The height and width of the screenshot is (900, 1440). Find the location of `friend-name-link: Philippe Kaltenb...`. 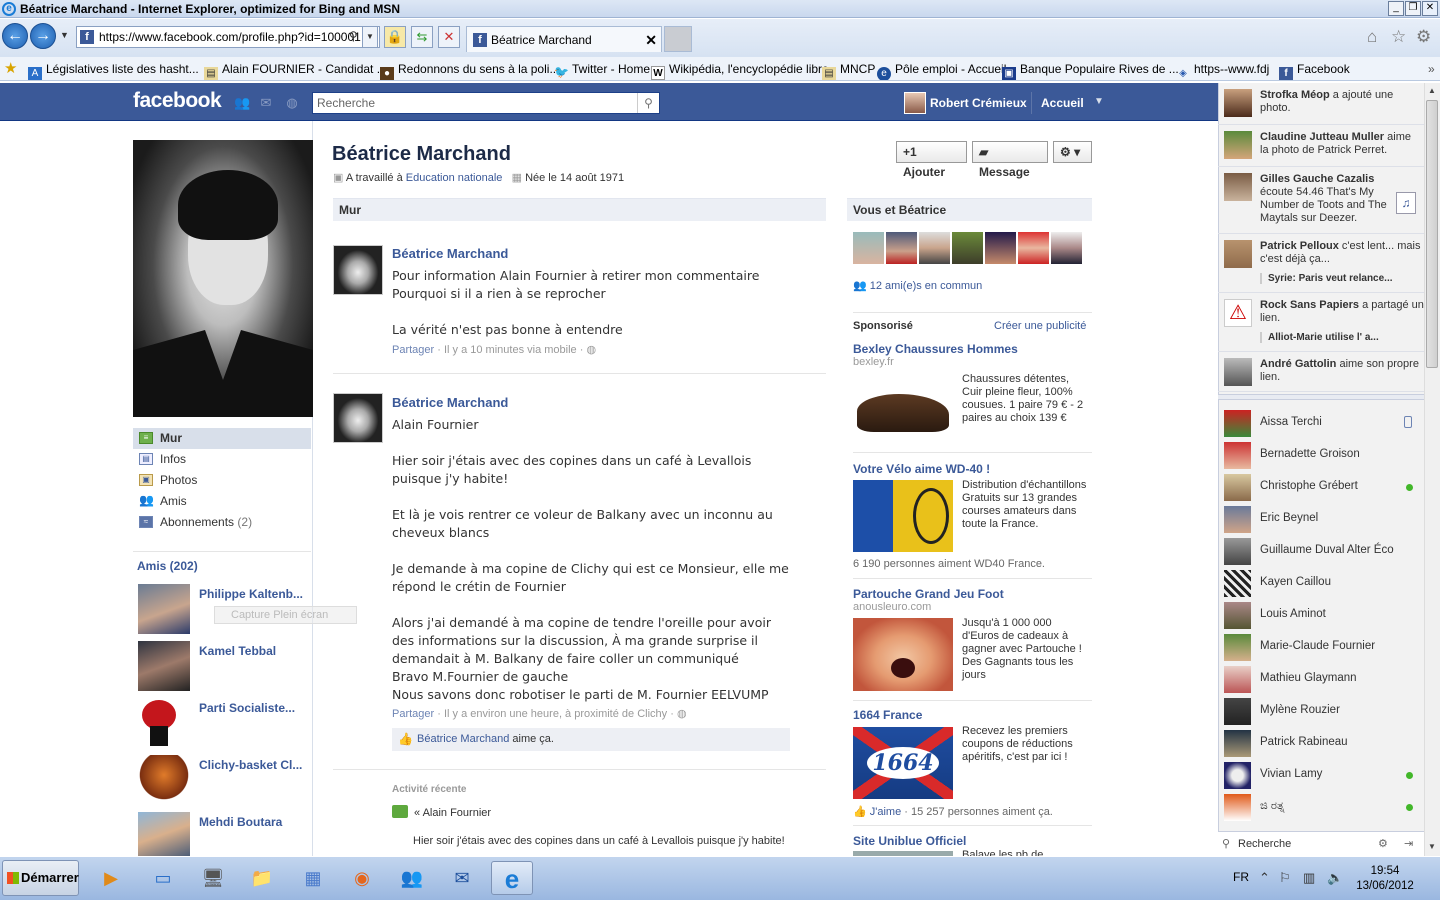

friend-name-link: Philippe Kaltenb... is located at coordinates (251, 594).